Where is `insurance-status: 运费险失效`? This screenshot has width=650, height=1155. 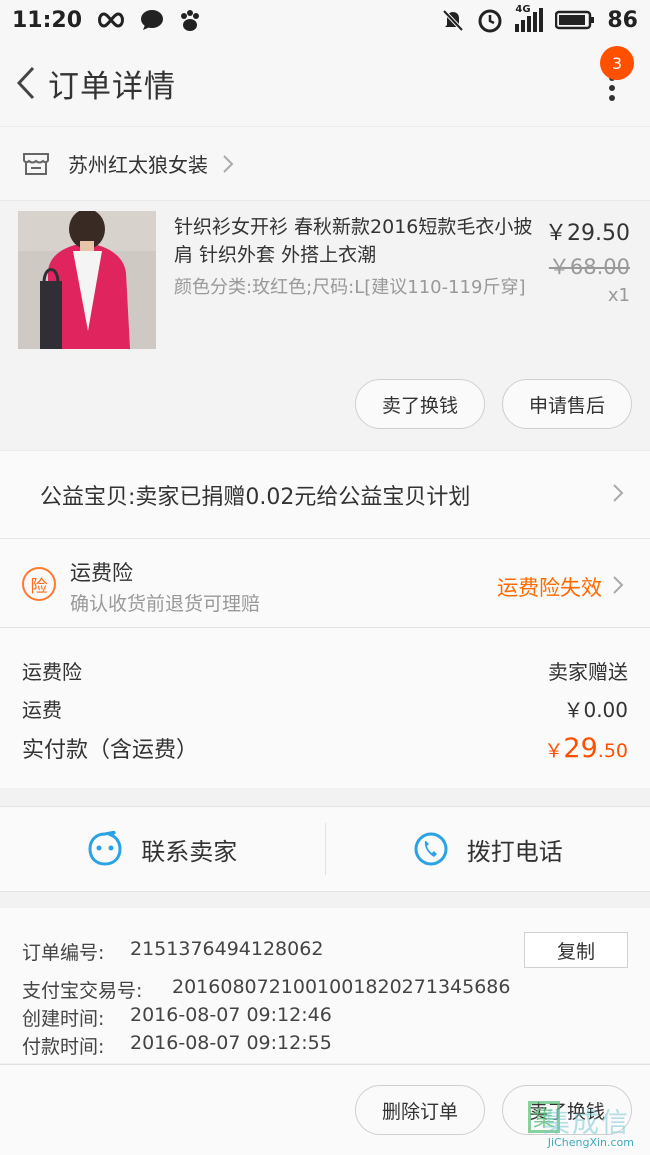 insurance-status: 运费险失效 is located at coordinates (549, 587).